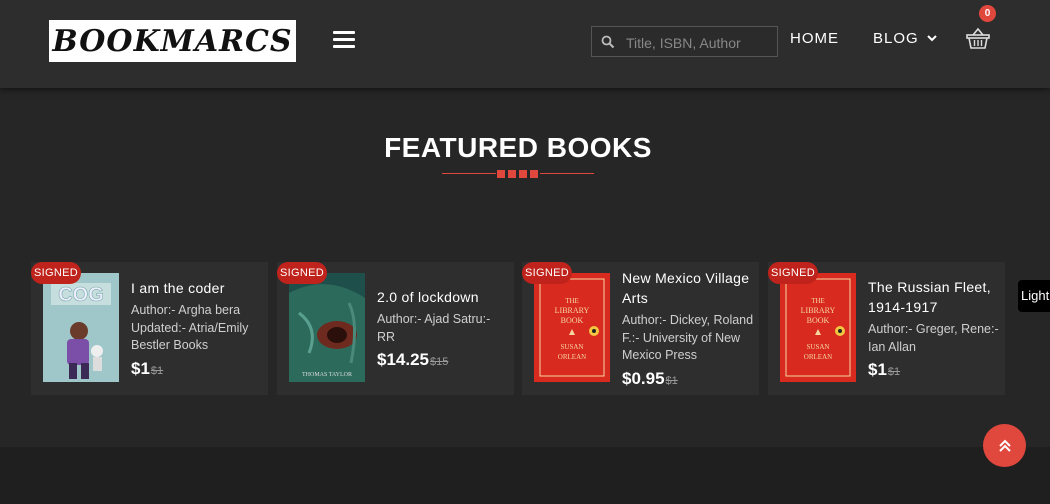 This screenshot has height=504, width=1050. What do you see at coordinates (525, 475) in the screenshot?
I see `footer-band` at bounding box center [525, 475].